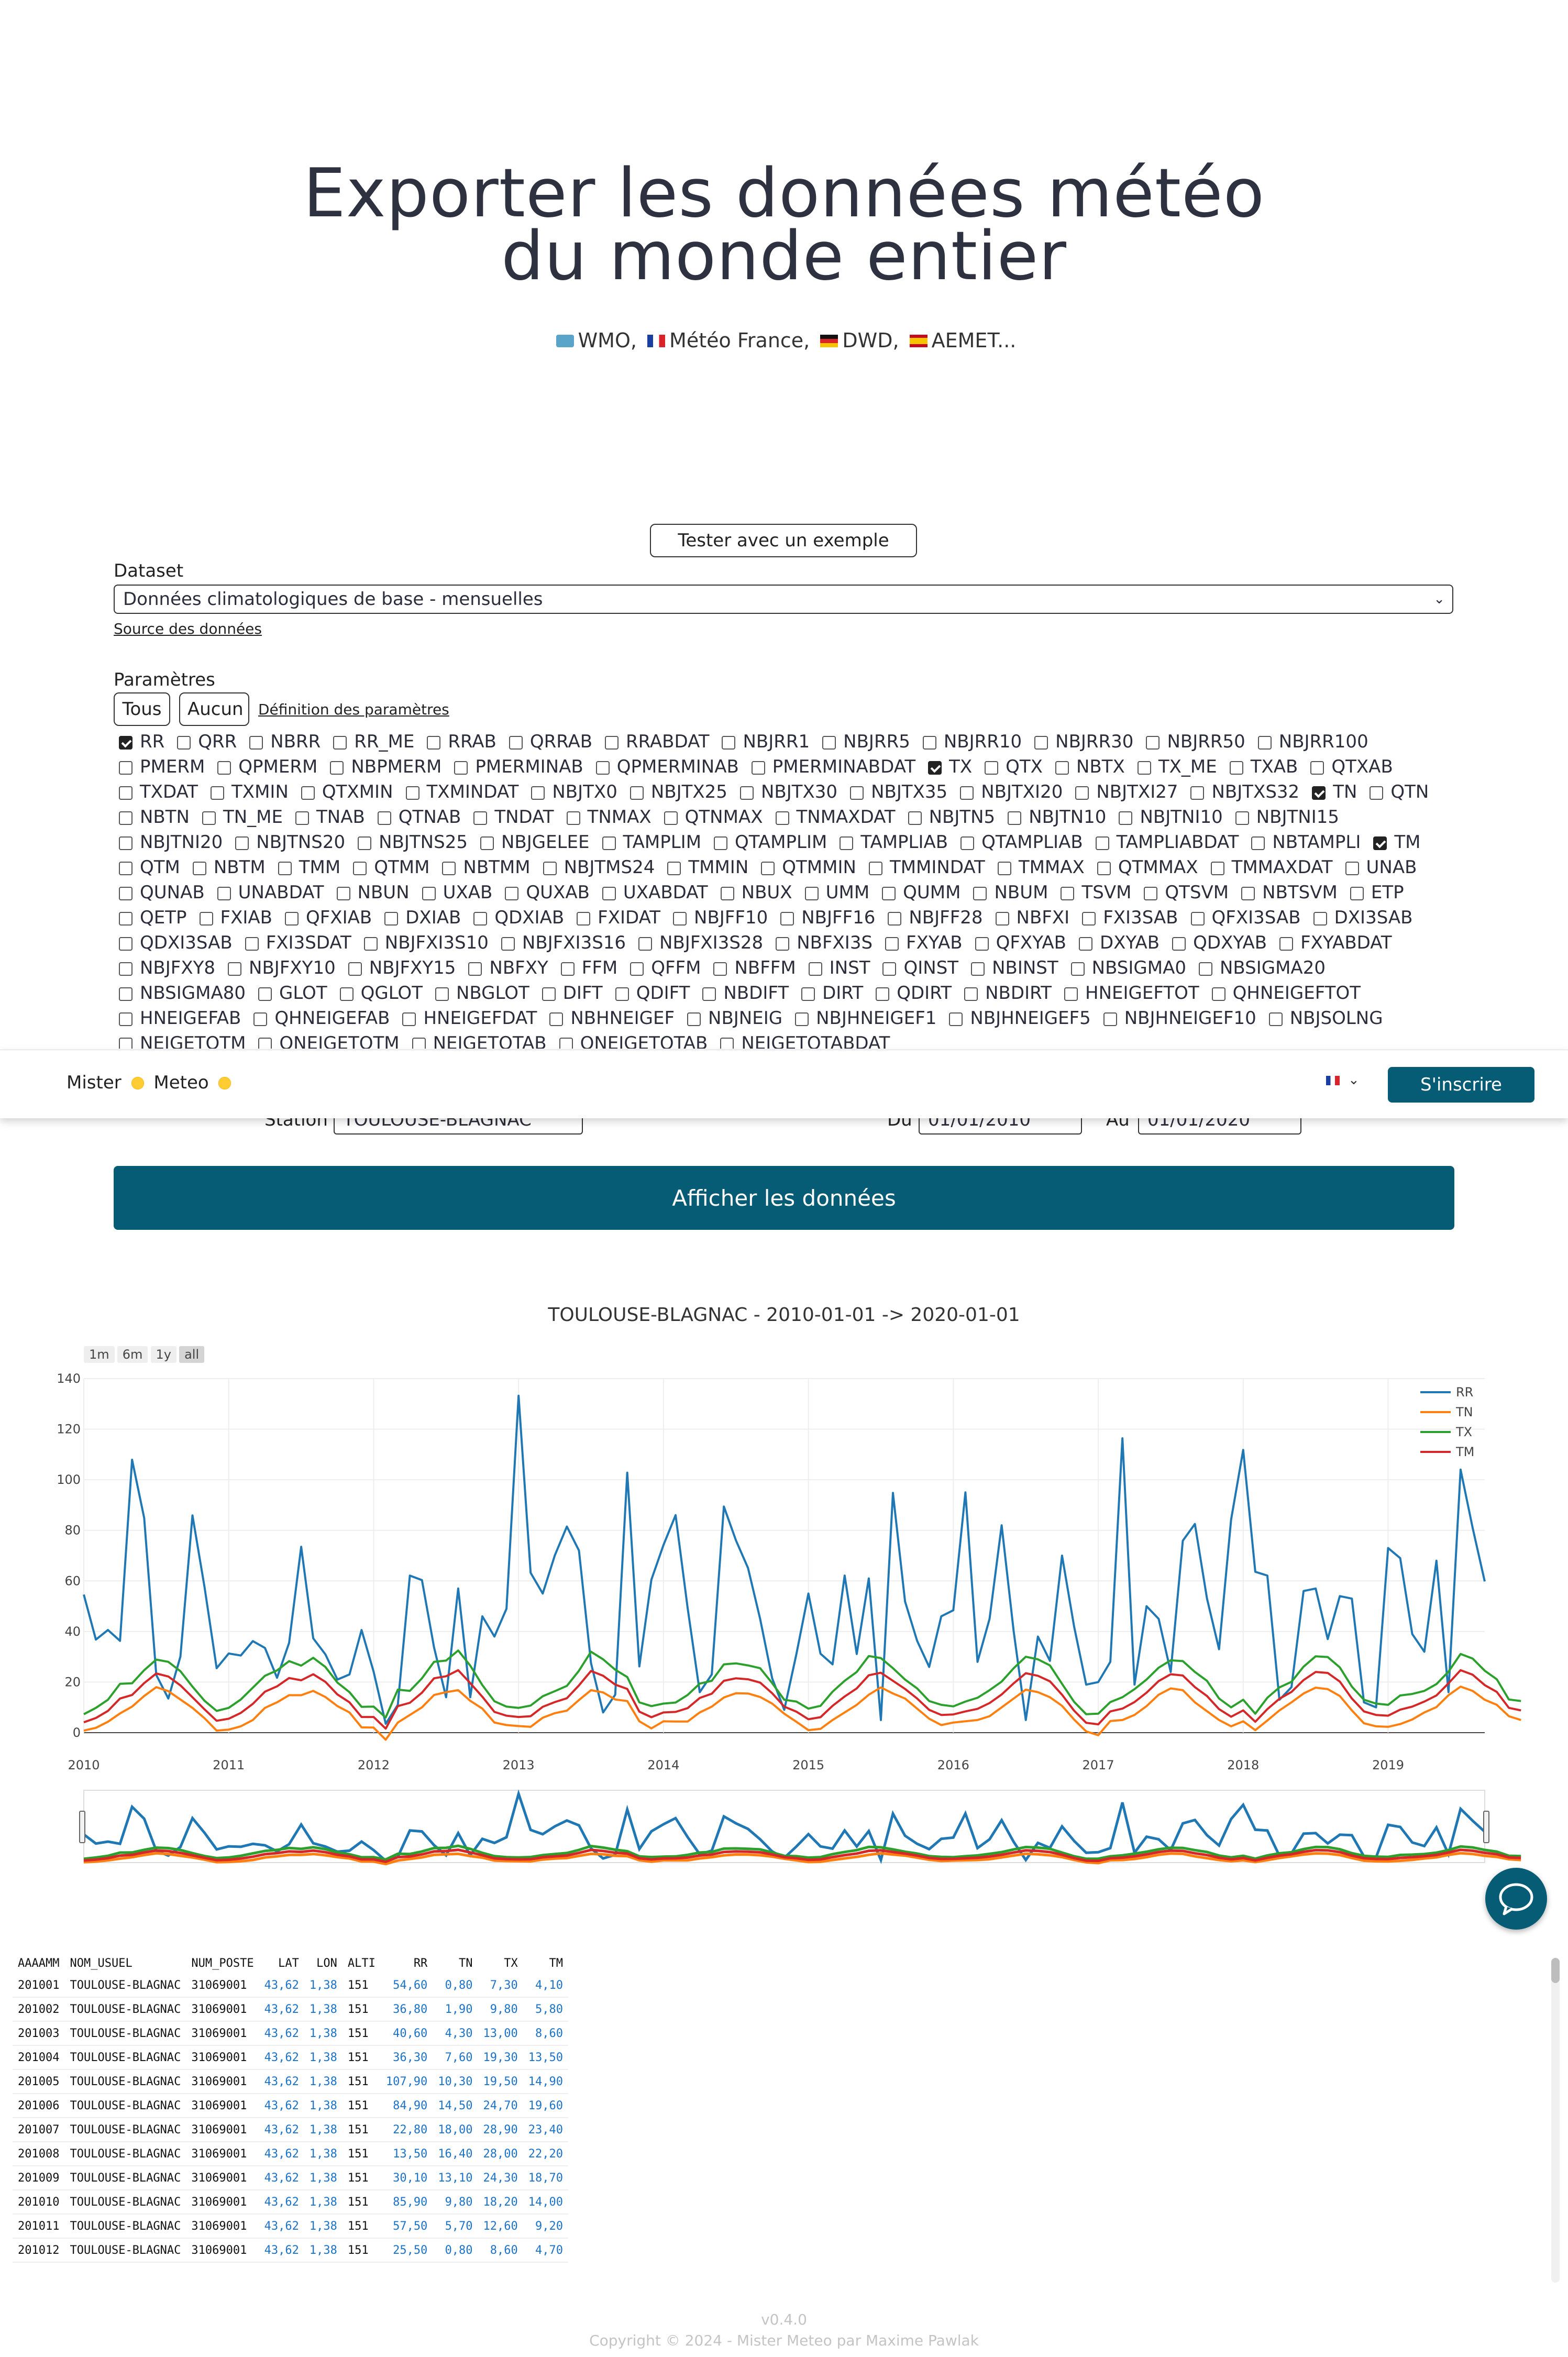  What do you see at coordinates (655, 892) in the screenshot?
I see `param-checkbox-uxabdat: UXABDAT` at bounding box center [655, 892].